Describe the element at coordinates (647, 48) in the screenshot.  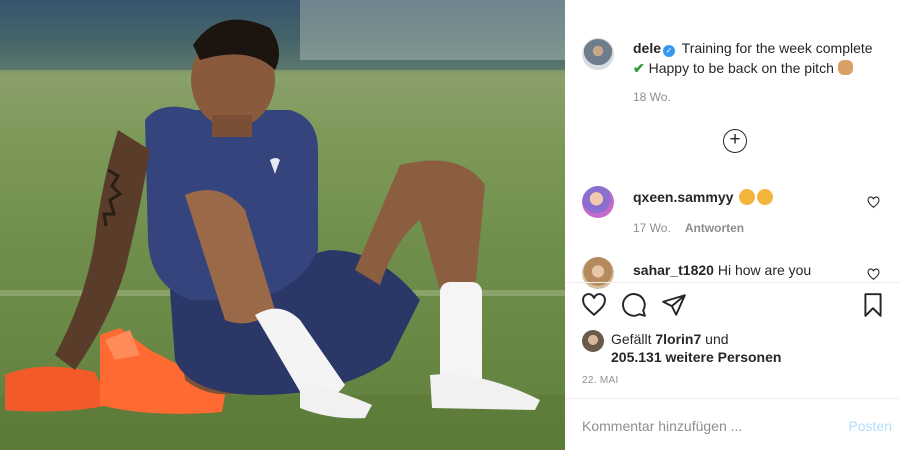
I see `author-username: dele` at that location.